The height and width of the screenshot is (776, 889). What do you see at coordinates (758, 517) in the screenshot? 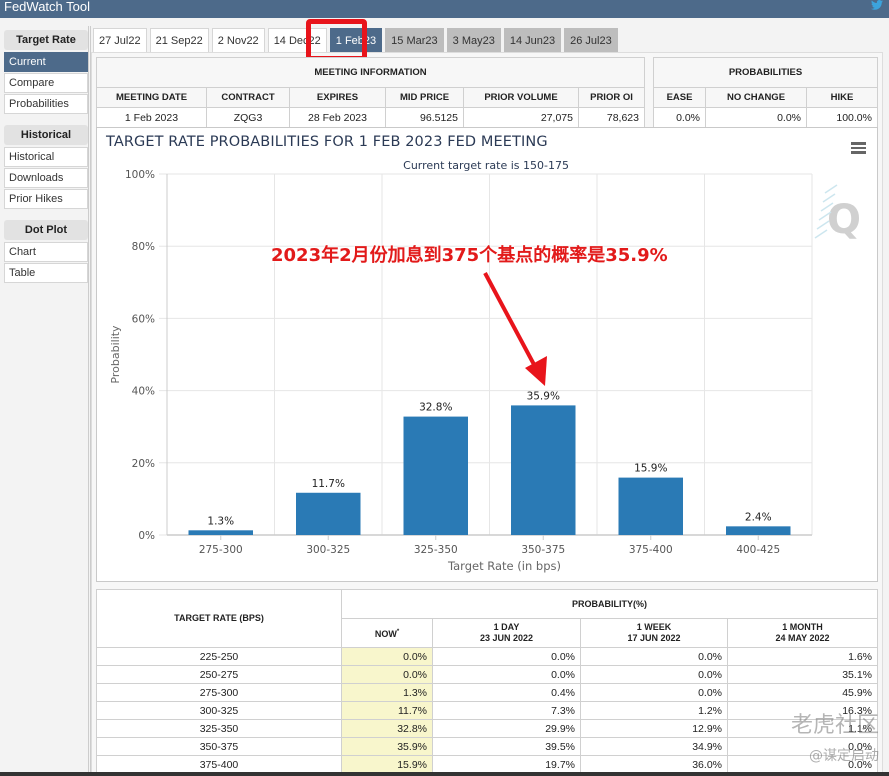
I see `data-label: 2.4%` at bounding box center [758, 517].